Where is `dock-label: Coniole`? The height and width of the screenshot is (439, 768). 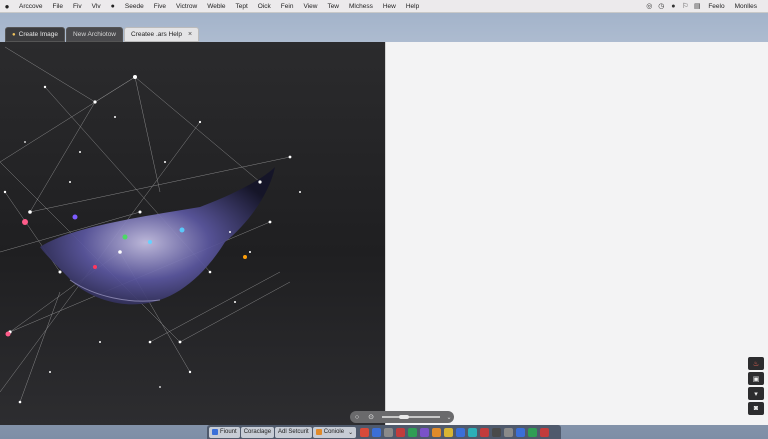 dock-label: Coniole is located at coordinates (334, 432).